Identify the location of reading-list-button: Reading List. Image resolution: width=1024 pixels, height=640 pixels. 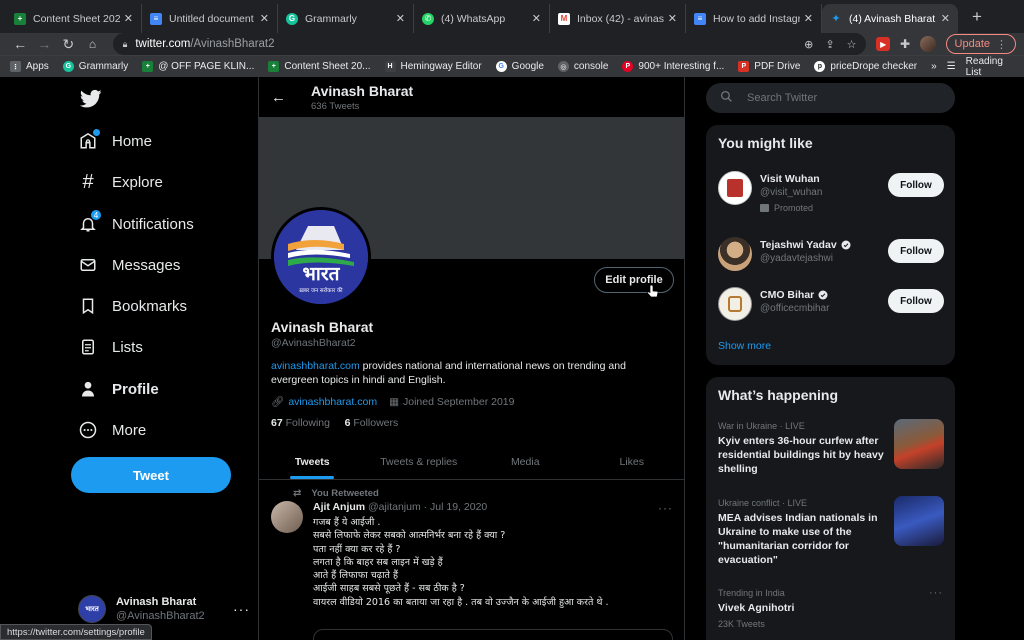
(988, 67).